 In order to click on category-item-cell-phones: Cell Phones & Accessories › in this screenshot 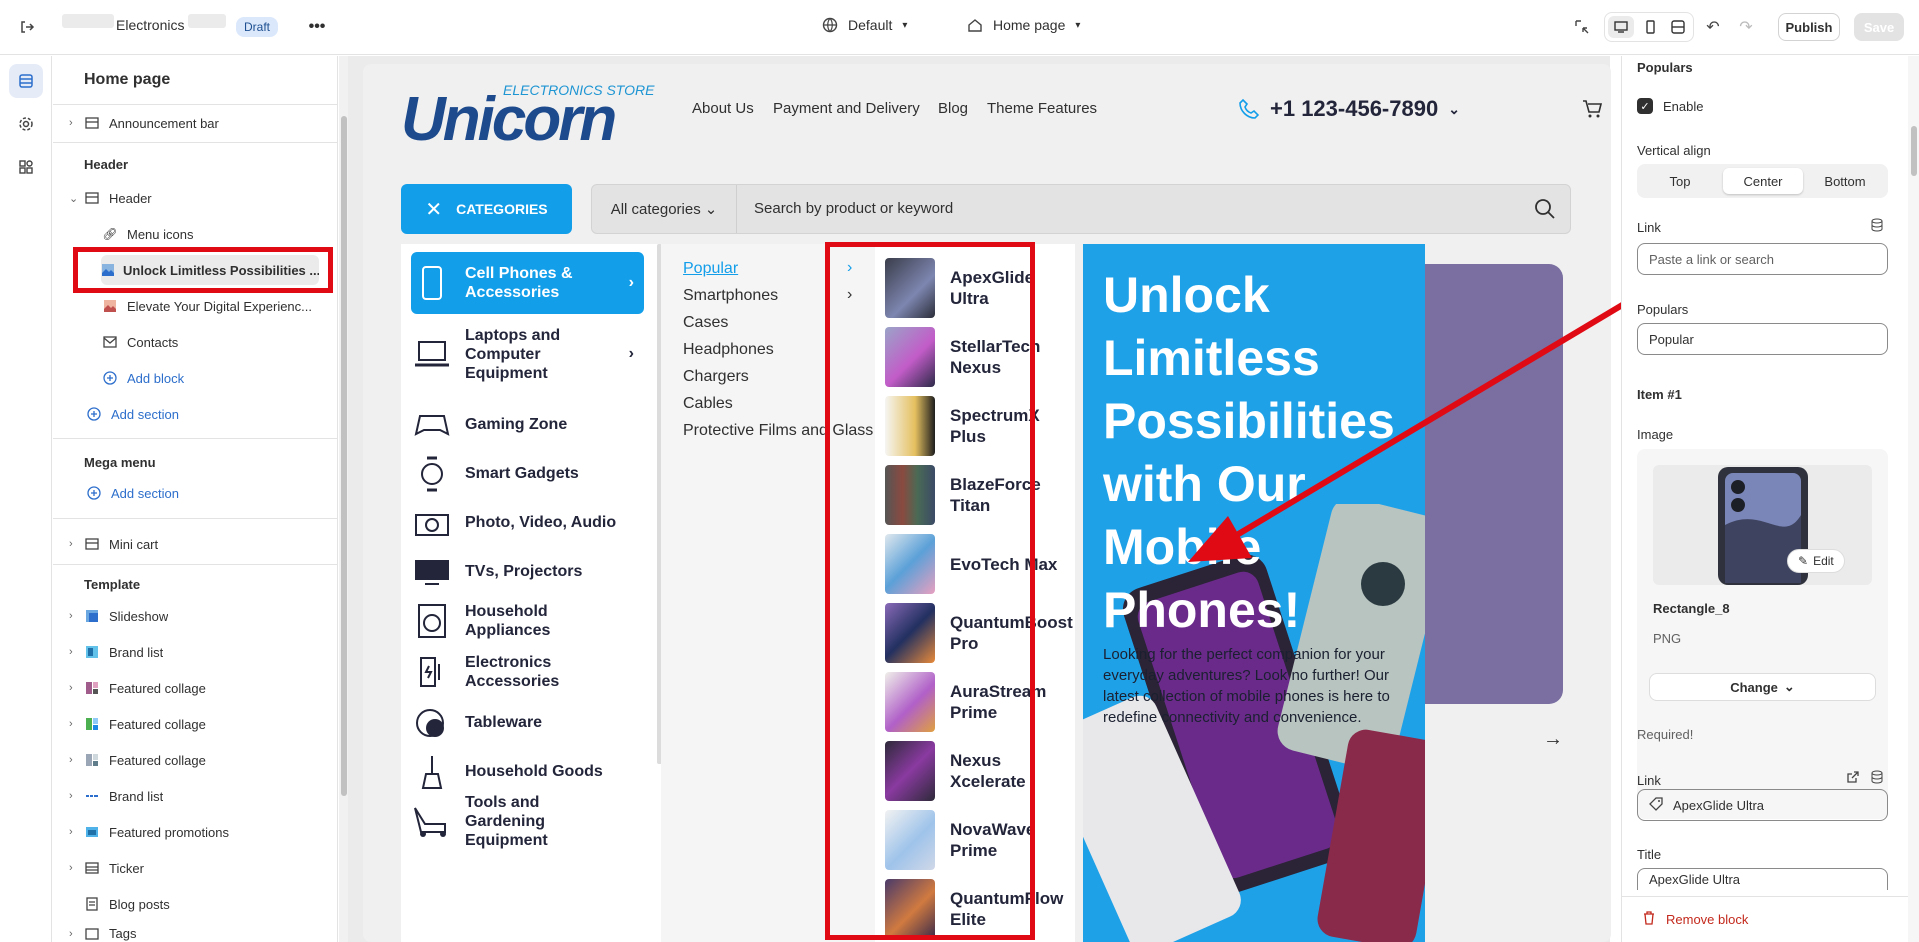, I will do `click(527, 283)`.